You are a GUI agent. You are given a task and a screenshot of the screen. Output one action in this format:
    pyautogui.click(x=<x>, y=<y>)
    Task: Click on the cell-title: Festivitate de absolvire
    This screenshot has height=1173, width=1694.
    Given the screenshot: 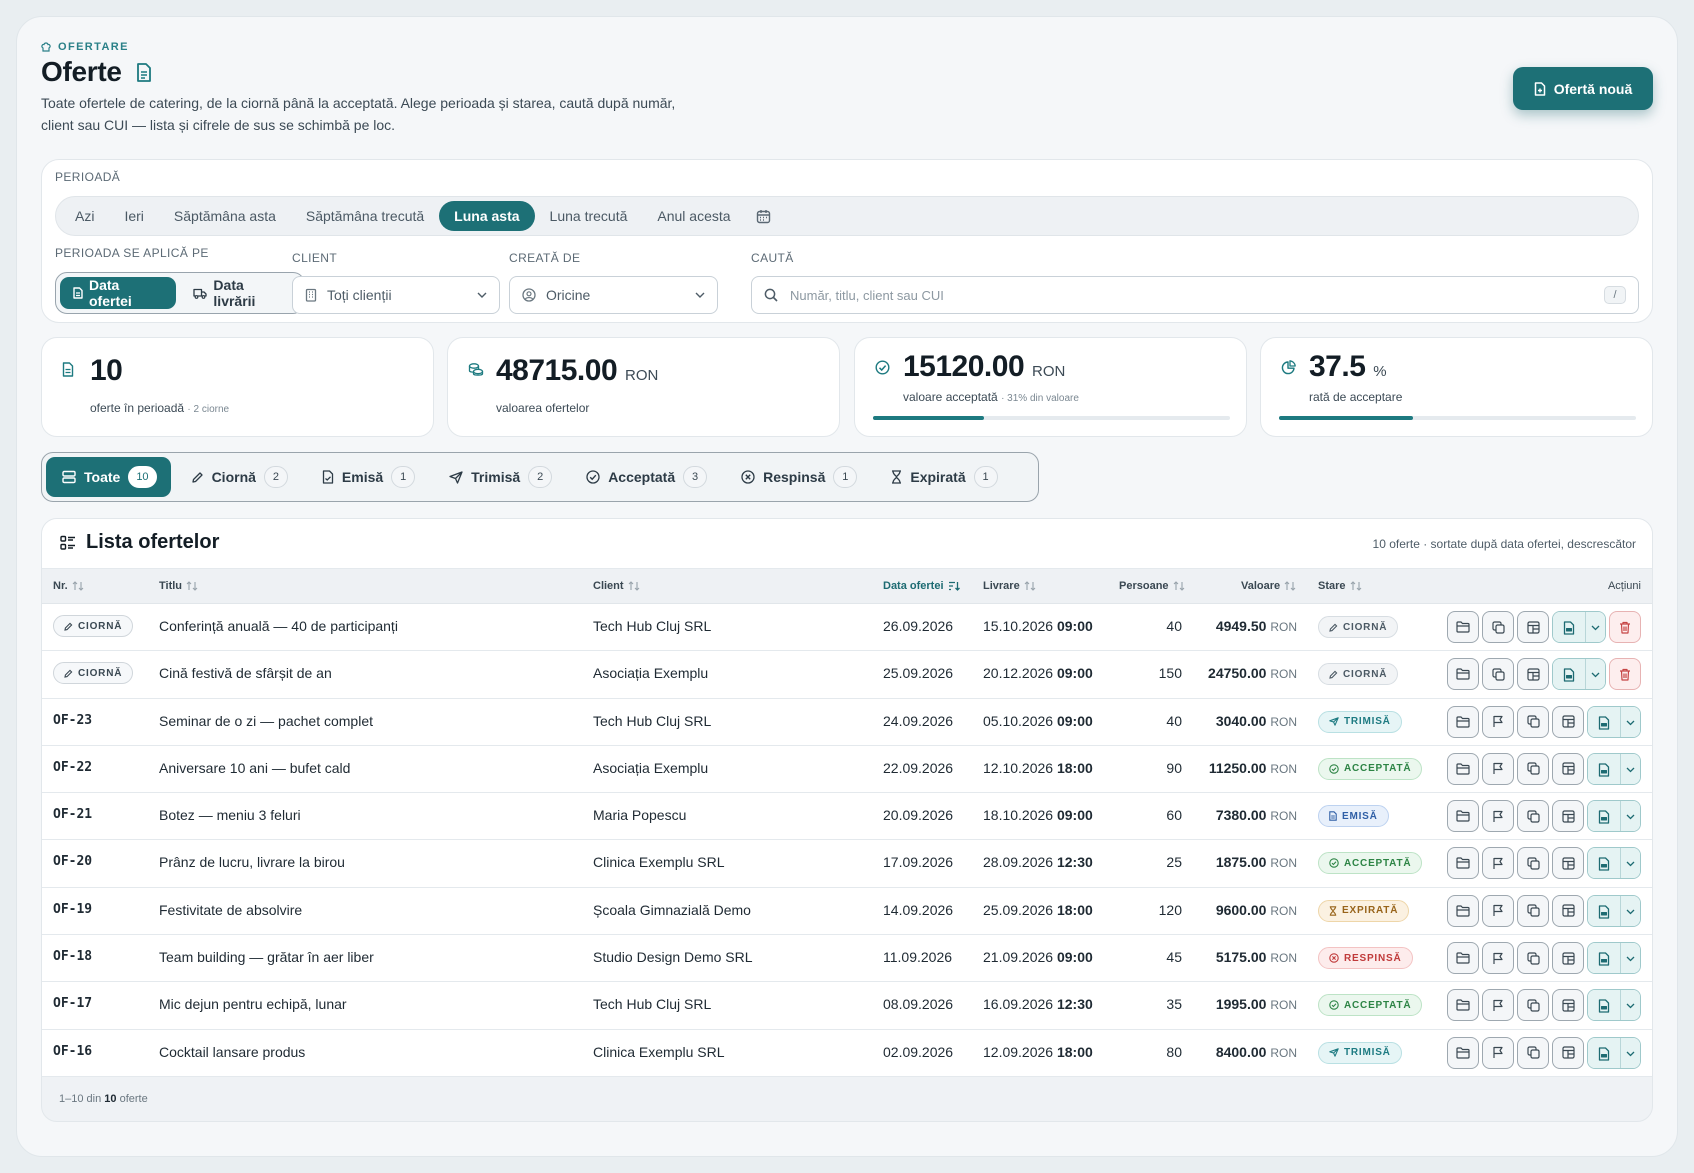 What is the action you would take?
    pyautogui.click(x=230, y=910)
    